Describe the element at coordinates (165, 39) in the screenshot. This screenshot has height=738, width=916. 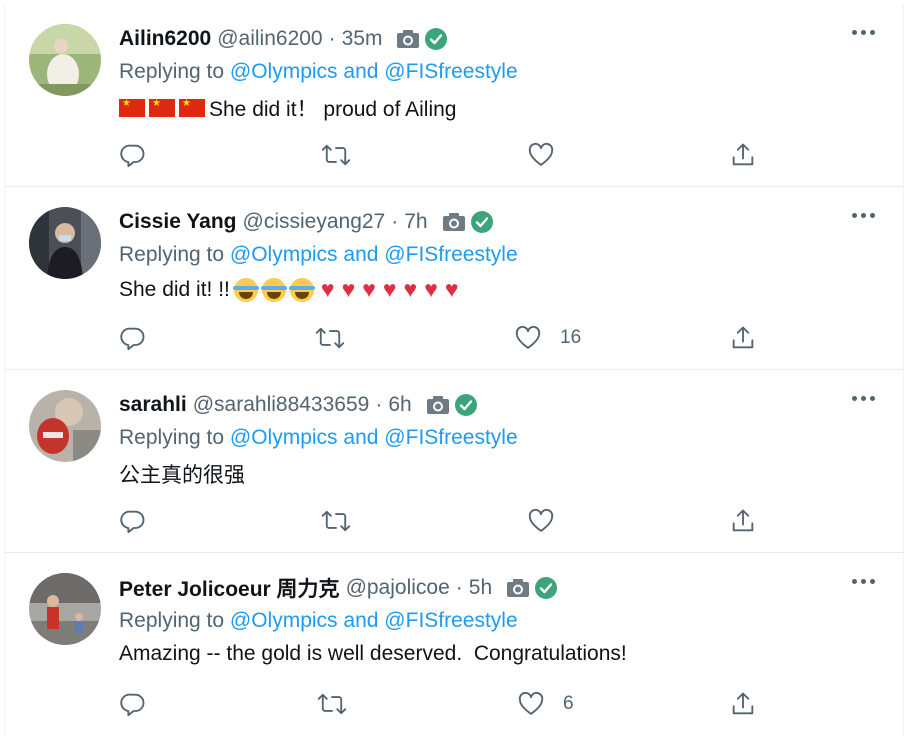
I see `display-name: Ailin6200` at that location.